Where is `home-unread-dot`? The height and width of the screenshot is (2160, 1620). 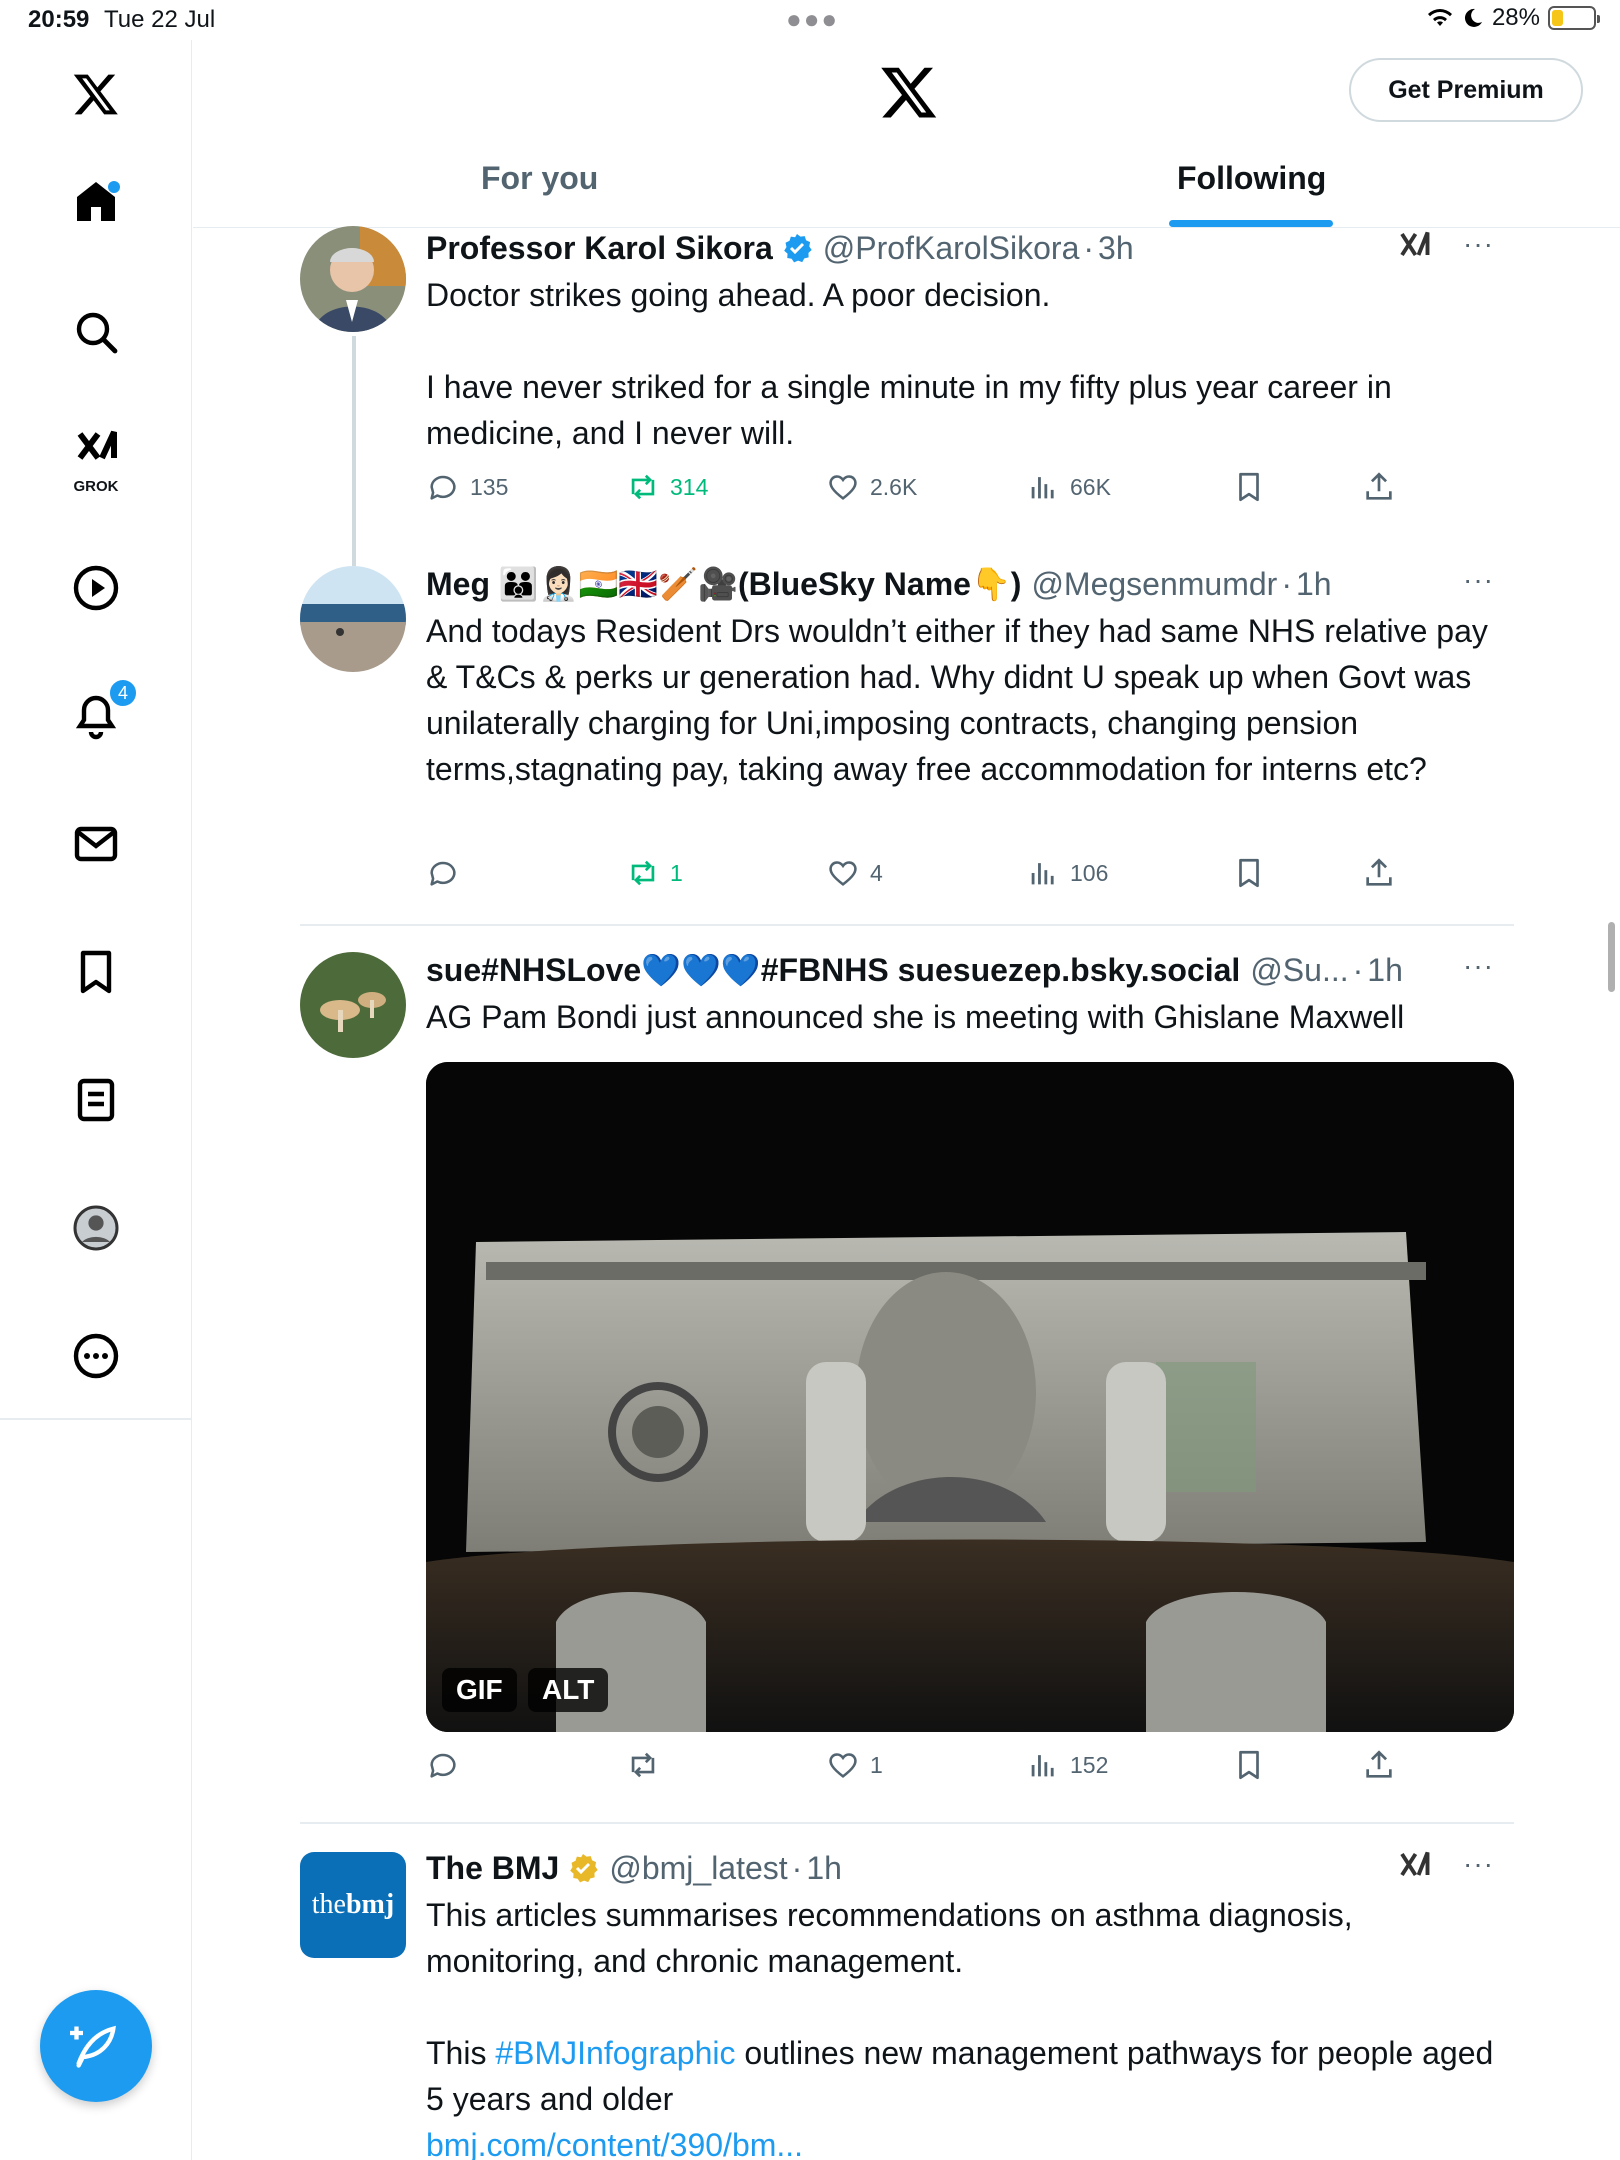
home-unread-dot is located at coordinates (114, 187).